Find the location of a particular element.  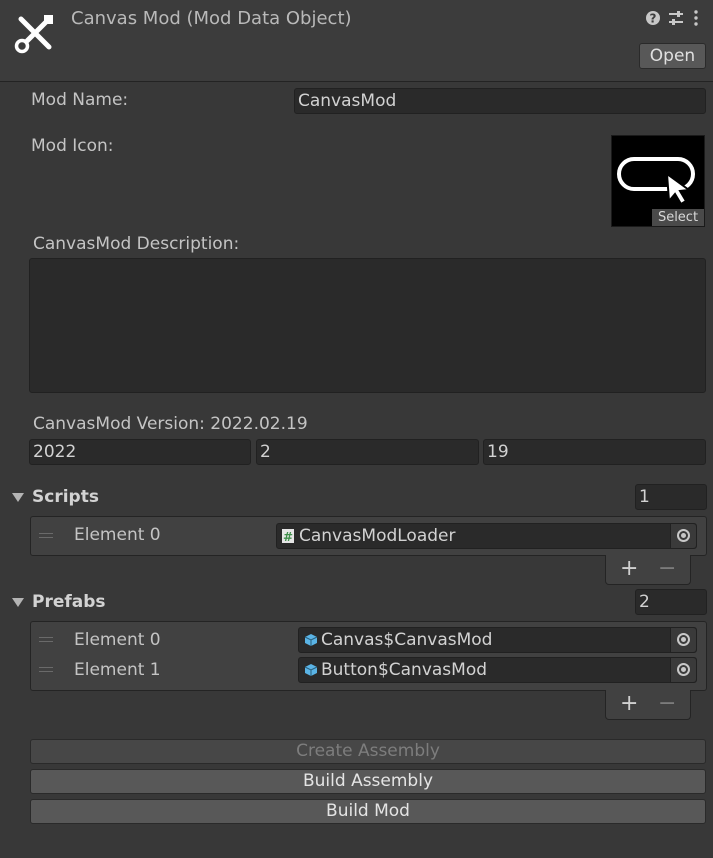

icon-select-button: Select is located at coordinates (678, 217).